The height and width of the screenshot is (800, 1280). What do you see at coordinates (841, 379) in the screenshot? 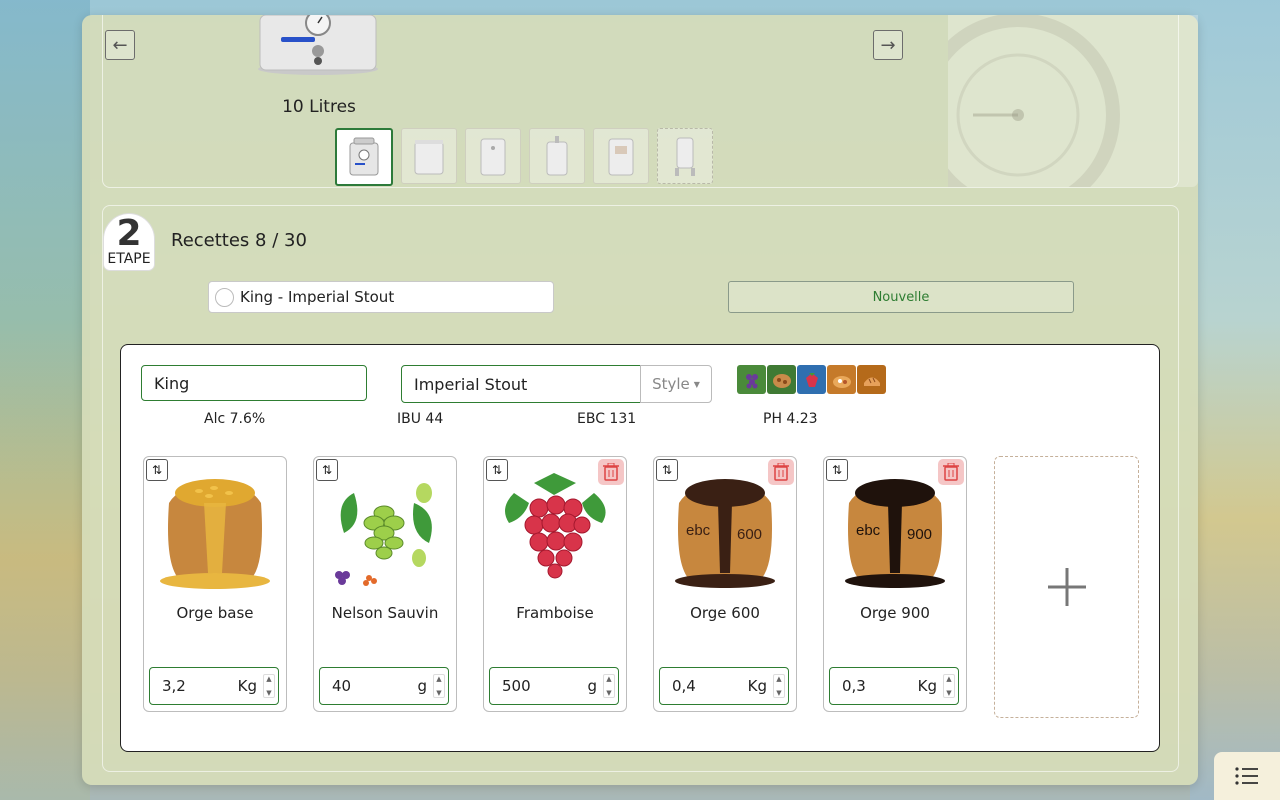
I see `caramel-icon` at bounding box center [841, 379].